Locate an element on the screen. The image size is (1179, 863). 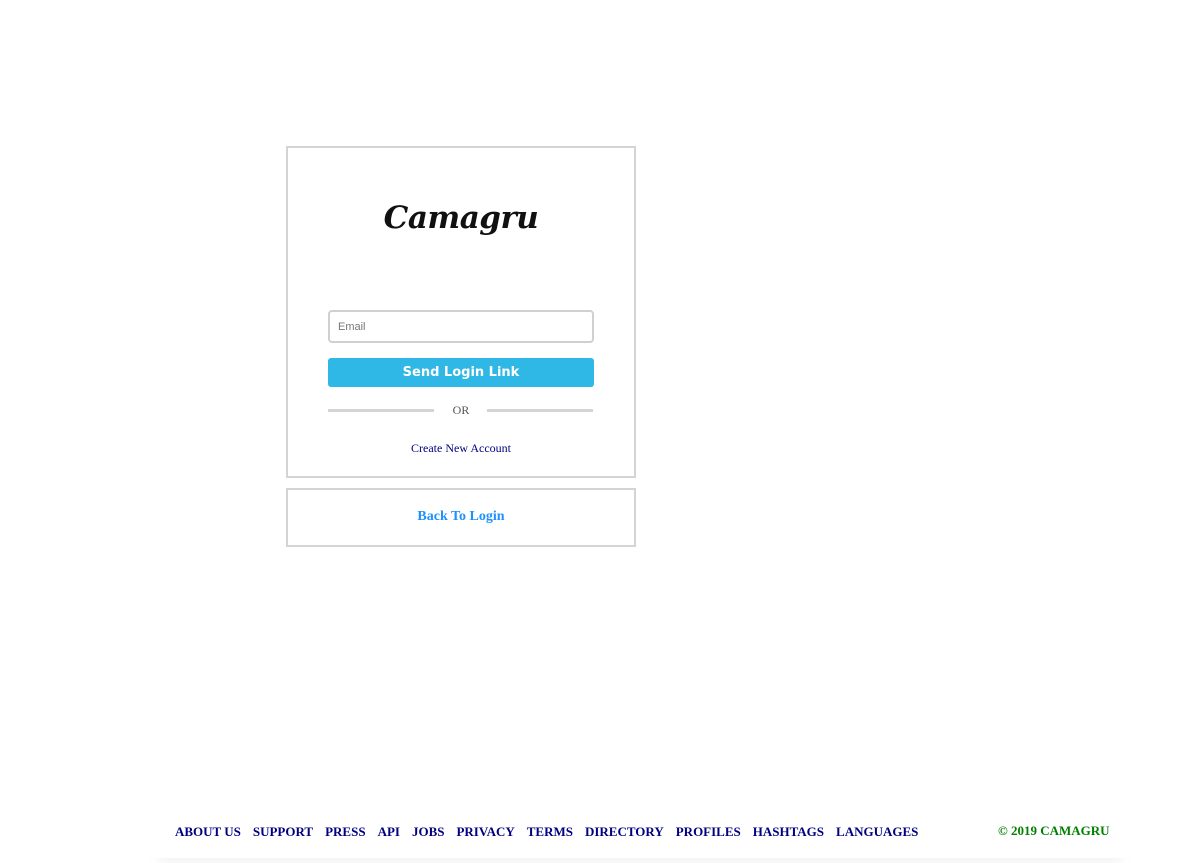
footer-link-support: SUPPORT is located at coordinates (283, 832).